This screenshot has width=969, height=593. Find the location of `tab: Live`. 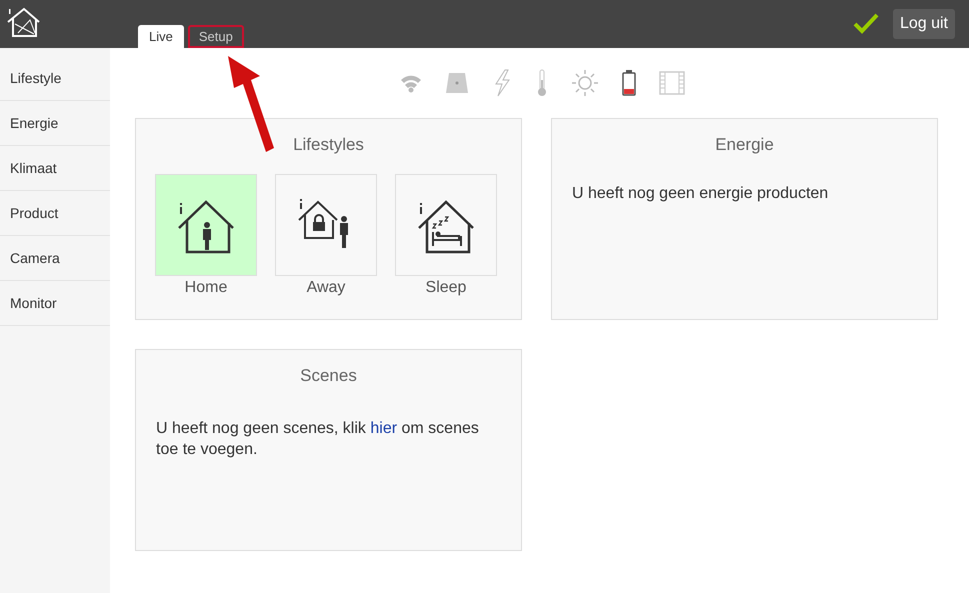

tab: Live is located at coordinates (161, 36).